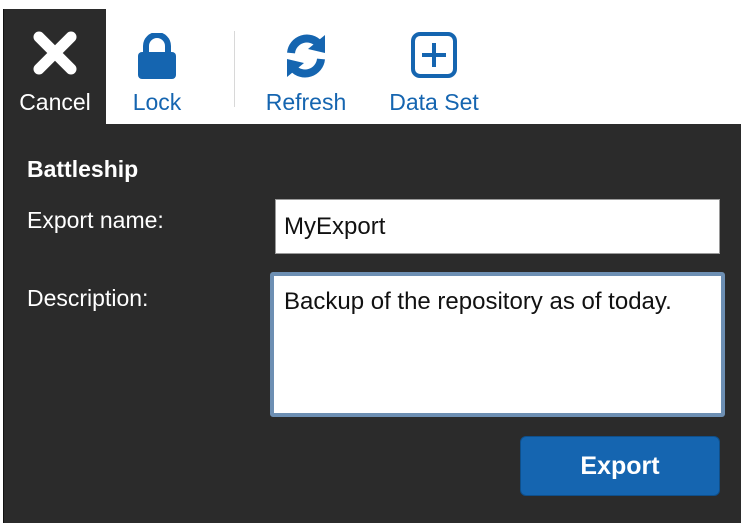 The width and height of the screenshot is (741, 523). I want to click on refresh-button: Refresh, so click(306, 66).